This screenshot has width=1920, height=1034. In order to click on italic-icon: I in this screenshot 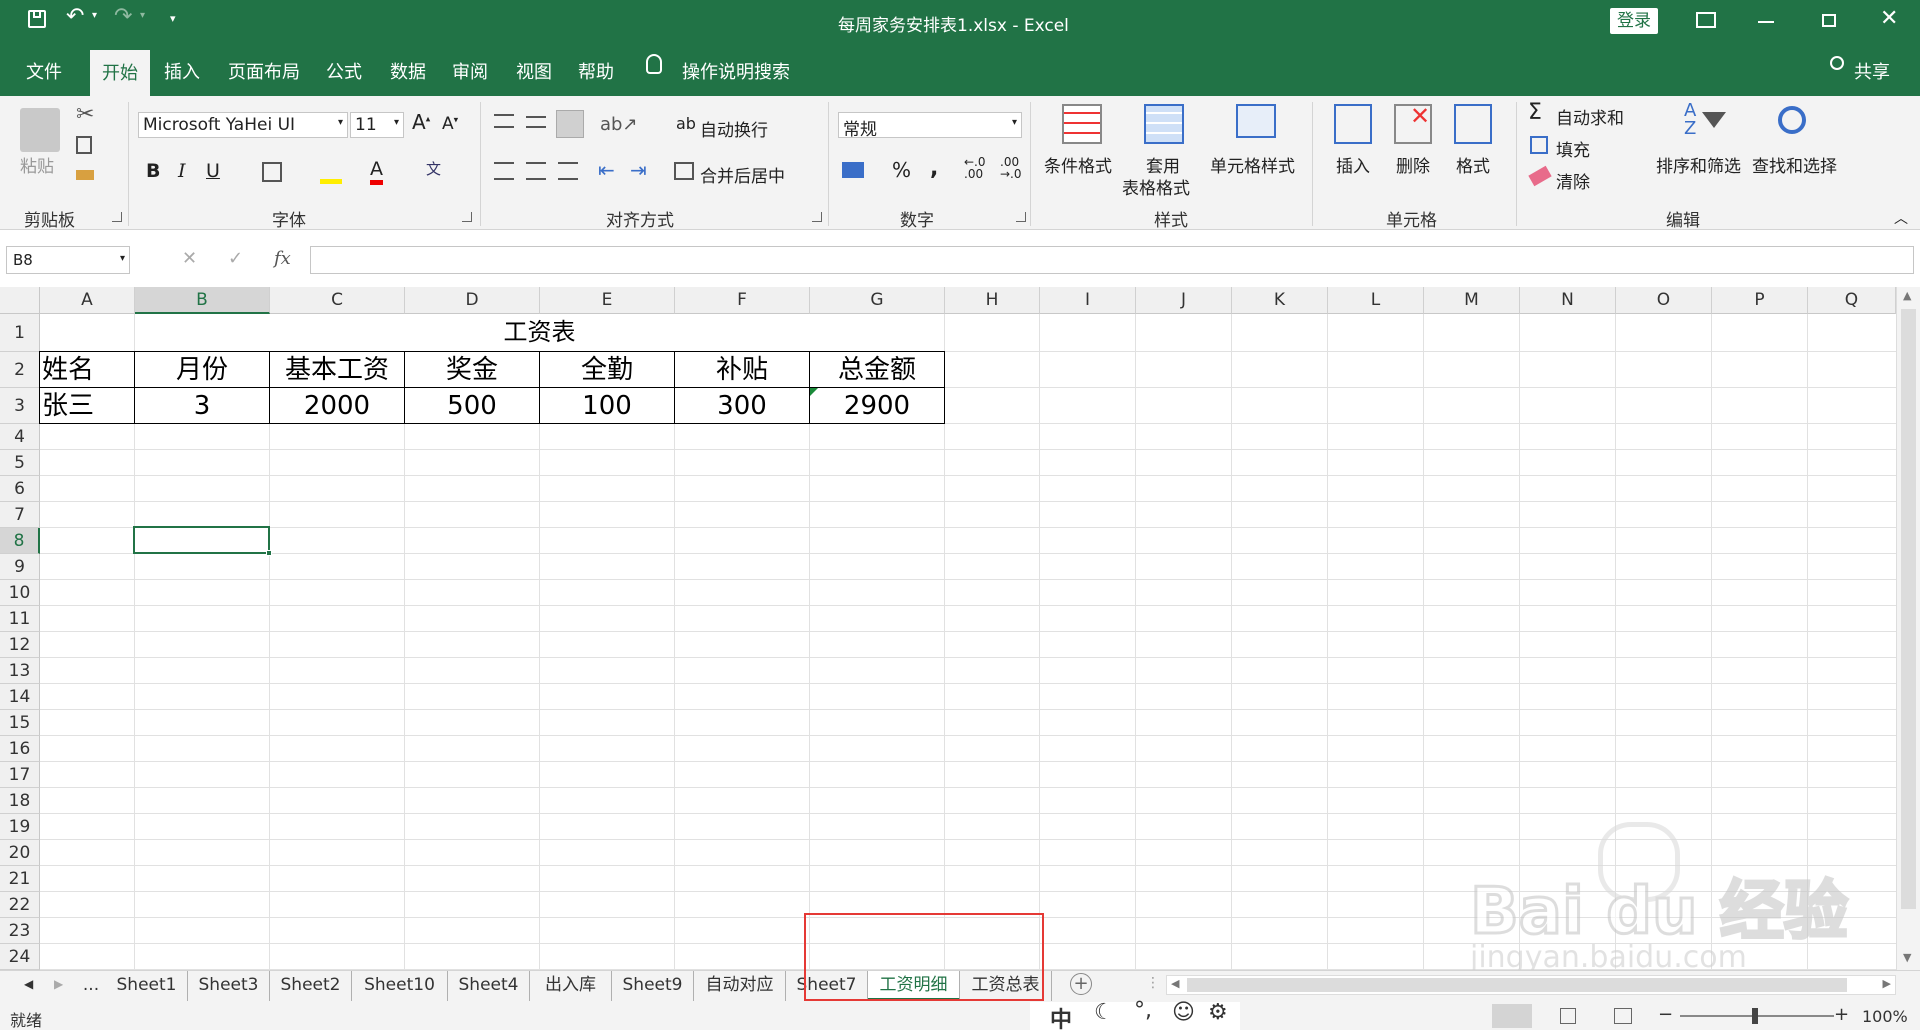, I will do `click(182, 171)`.